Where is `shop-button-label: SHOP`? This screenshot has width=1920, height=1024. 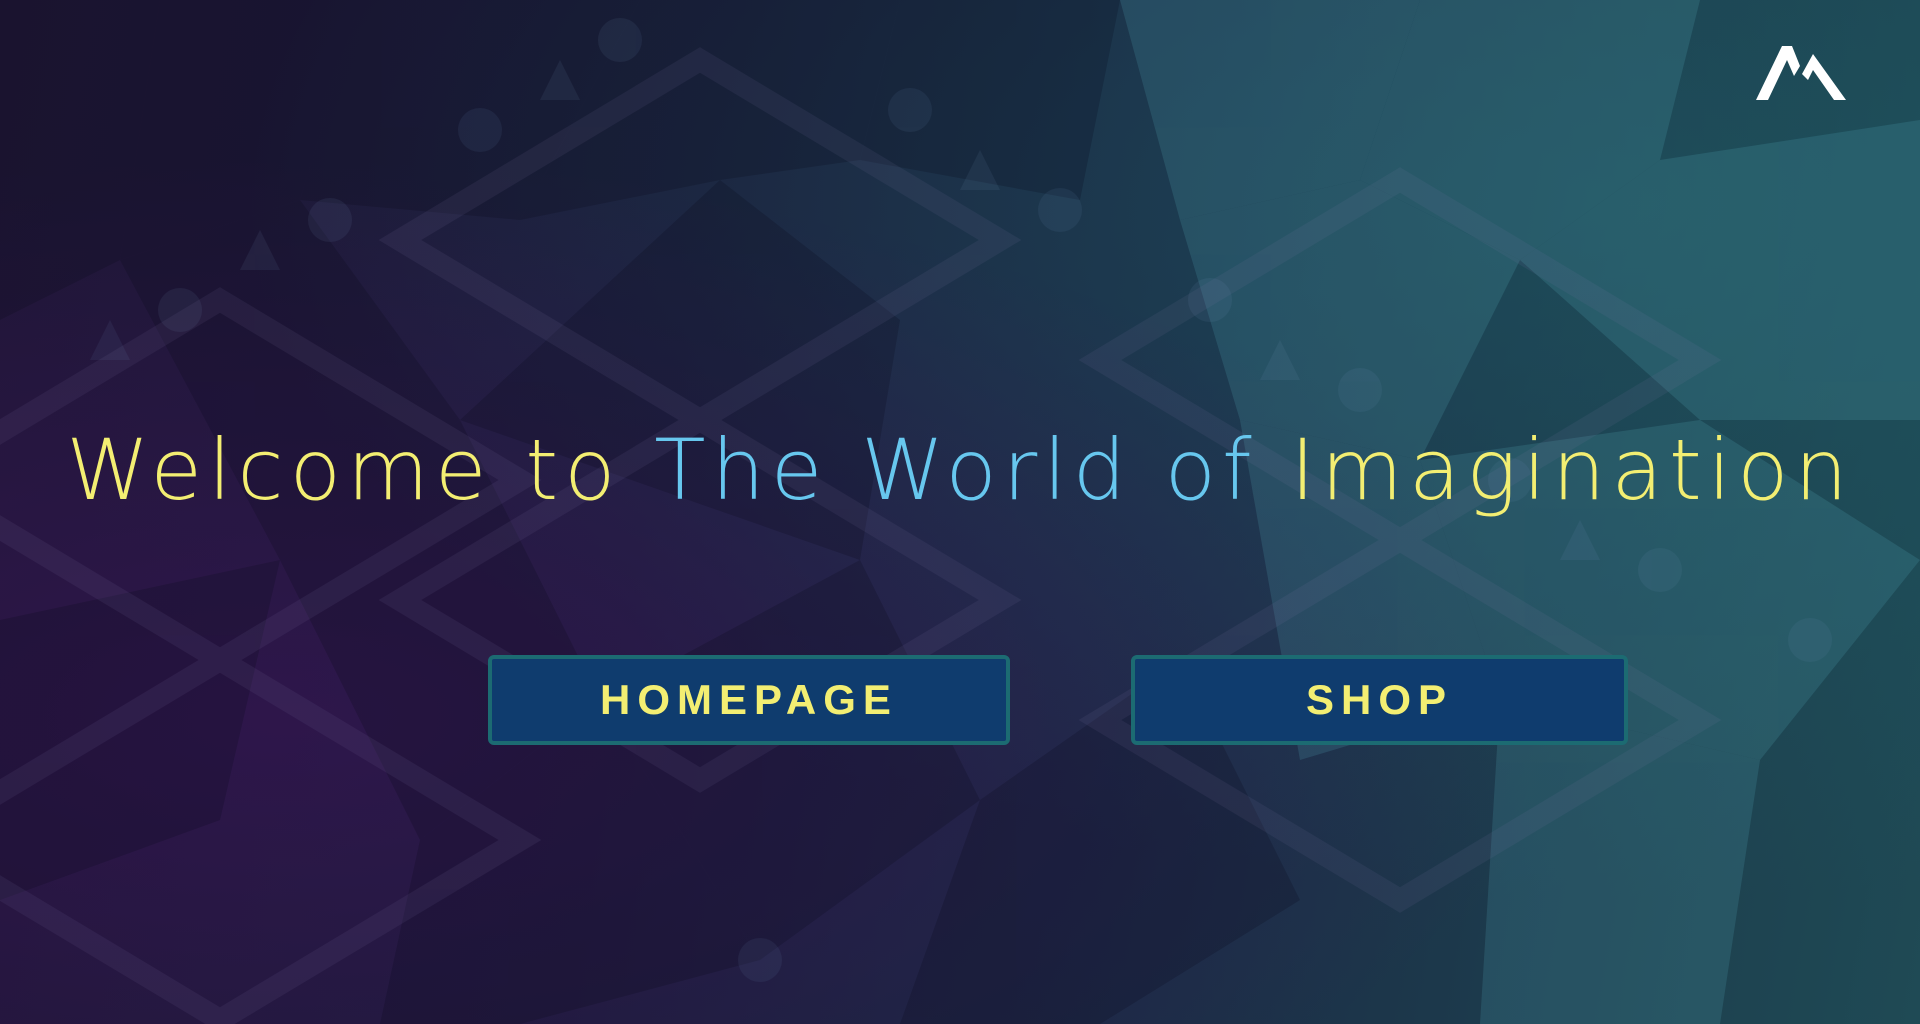
shop-button-label: SHOP is located at coordinates (1379, 699).